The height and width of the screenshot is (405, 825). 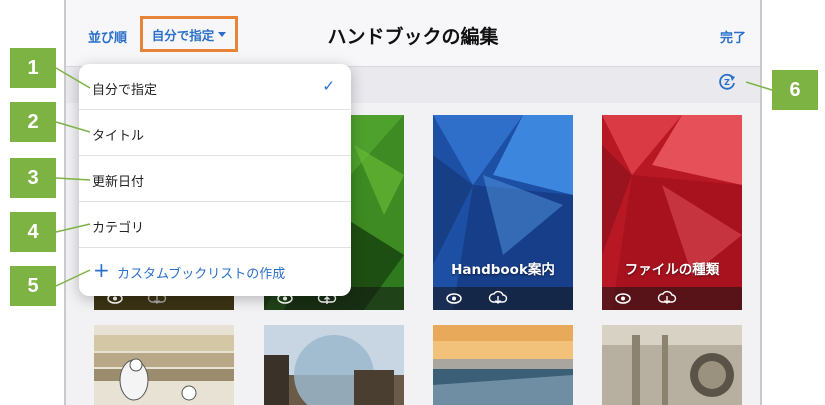 I want to click on book-card: ファイルの種類, so click(x=672, y=212).